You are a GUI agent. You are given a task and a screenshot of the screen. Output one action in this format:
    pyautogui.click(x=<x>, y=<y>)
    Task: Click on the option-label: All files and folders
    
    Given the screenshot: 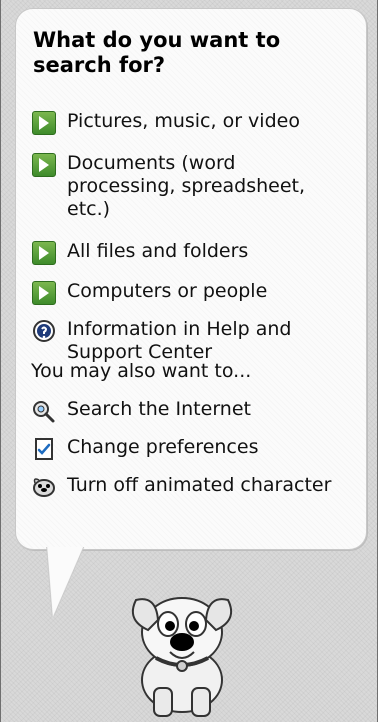 What is the action you would take?
    pyautogui.click(x=158, y=251)
    